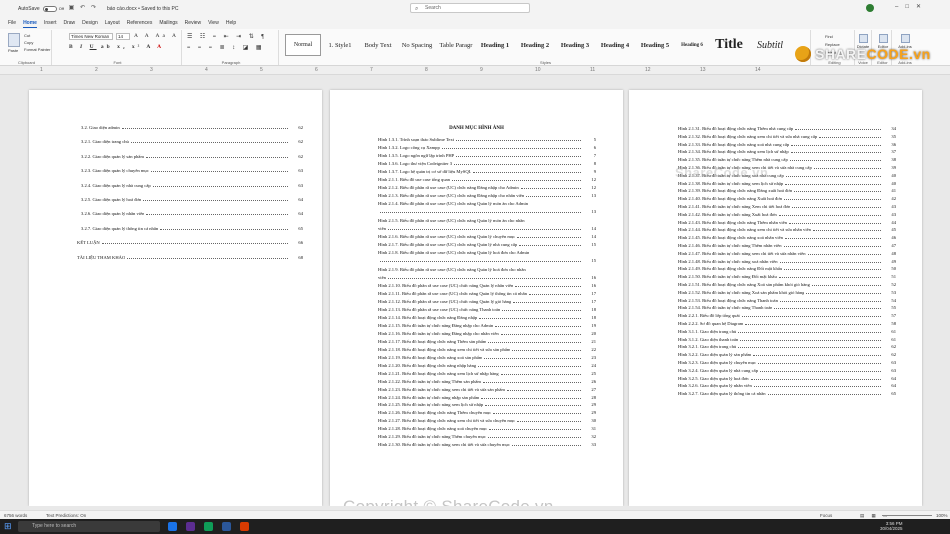  Describe the element at coordinates (870, 8) in the screenshot. I see `user-avatar` at that location.